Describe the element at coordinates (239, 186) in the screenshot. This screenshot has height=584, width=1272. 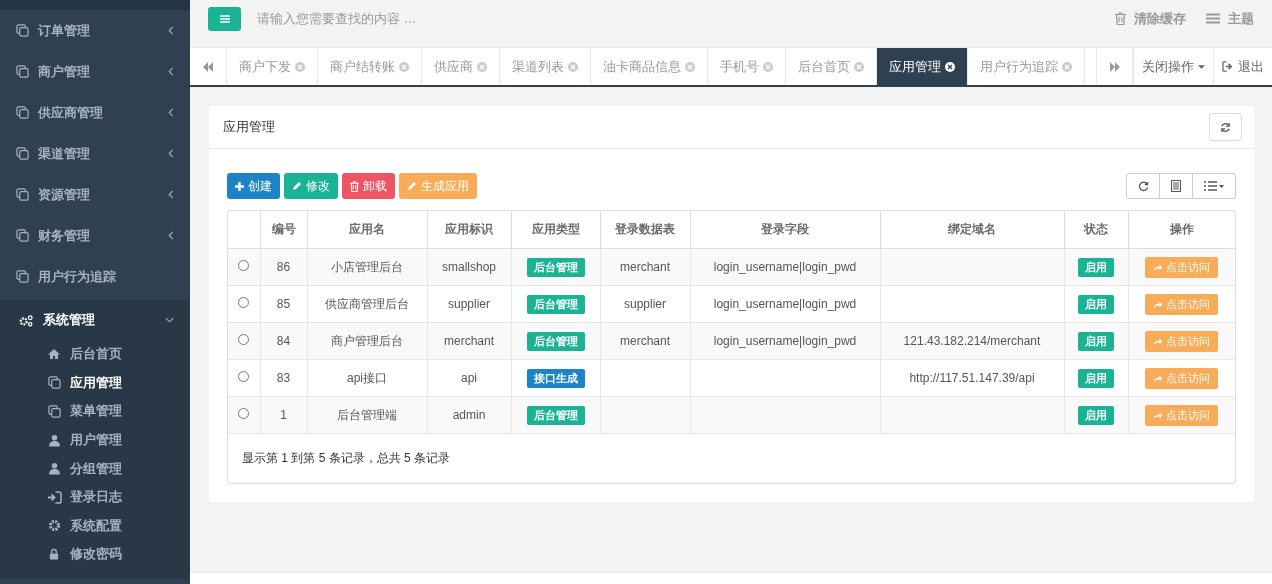
I see `plus-icon` at that location.